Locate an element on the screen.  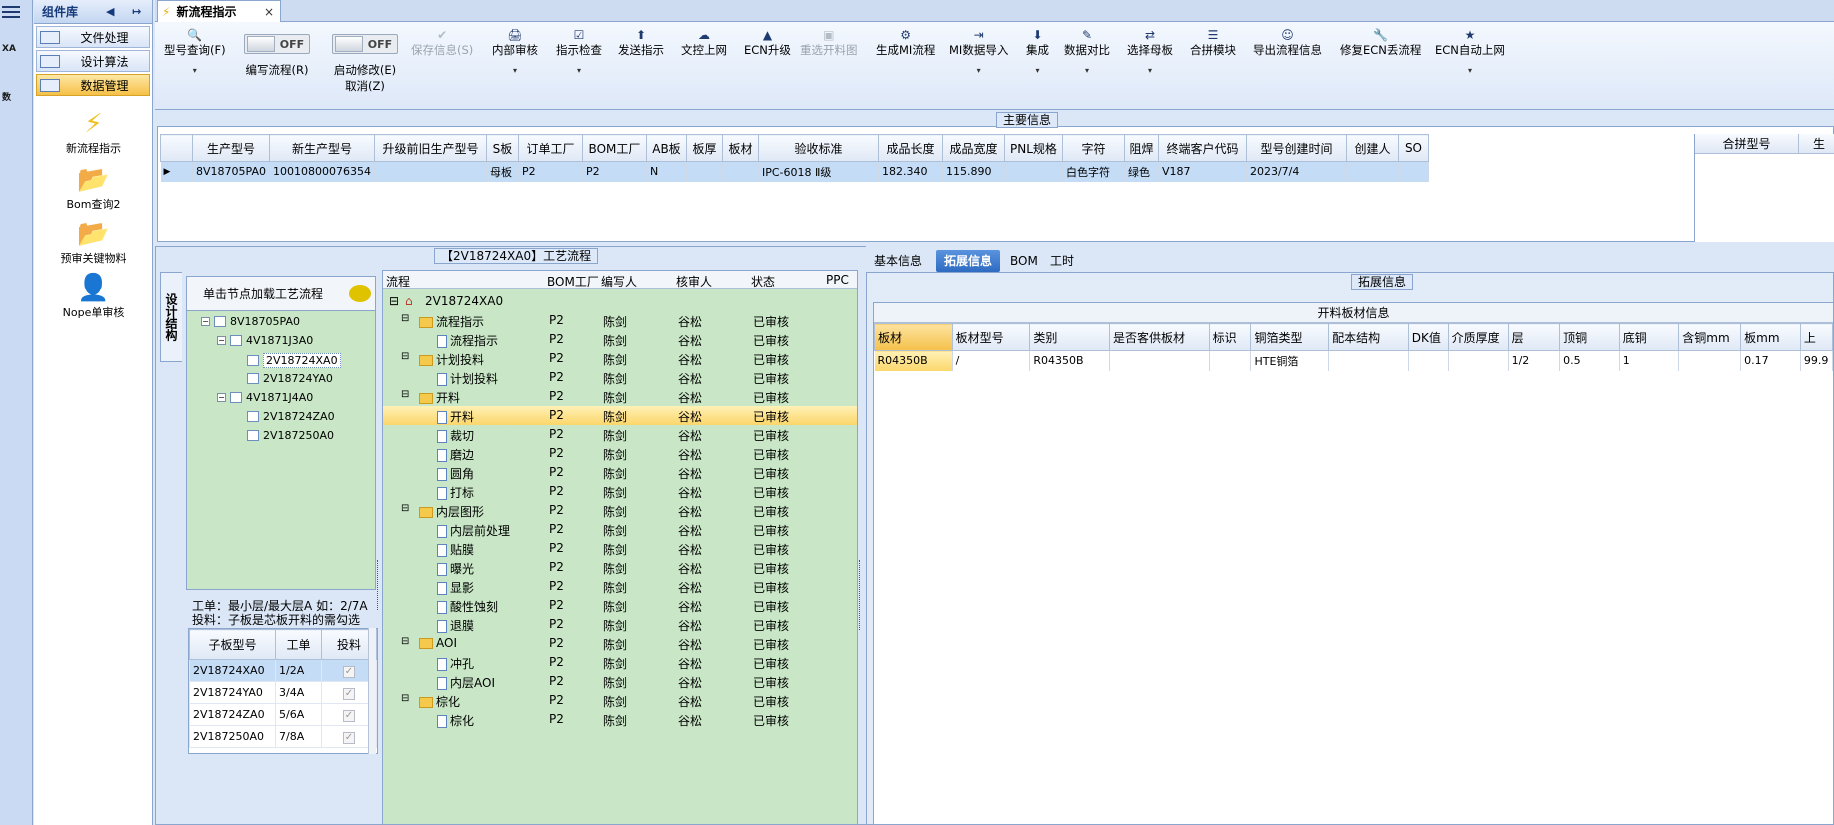
col-header: 流程 is located at coordinates (398, 281).